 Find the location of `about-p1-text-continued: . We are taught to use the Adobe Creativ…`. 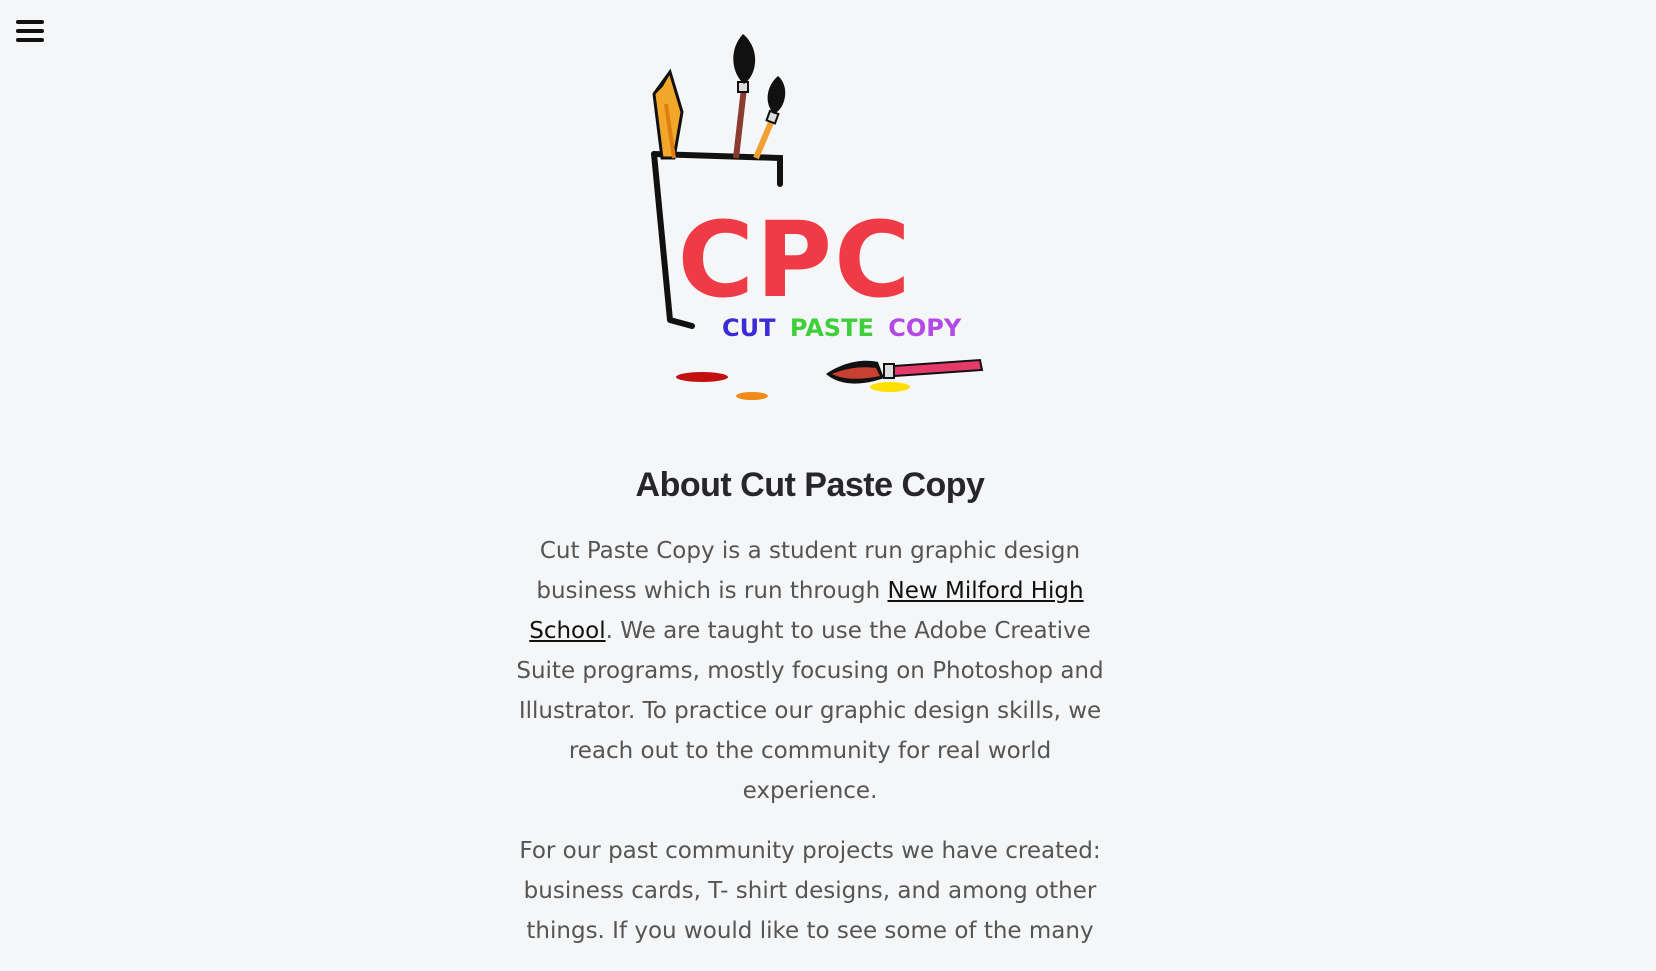

about-p1-text-continued: . We are taught to use the Adobe Creativ… is located at coordinates (810, 711).